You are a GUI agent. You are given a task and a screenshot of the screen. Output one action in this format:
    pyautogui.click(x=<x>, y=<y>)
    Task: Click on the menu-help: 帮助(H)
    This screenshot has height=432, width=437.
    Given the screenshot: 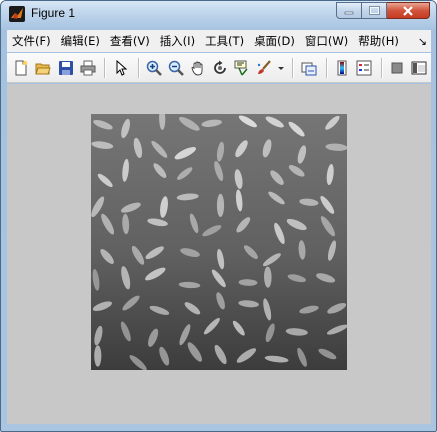 What is the action you would take?
    pyautogui.click(x=378, y=41)
    